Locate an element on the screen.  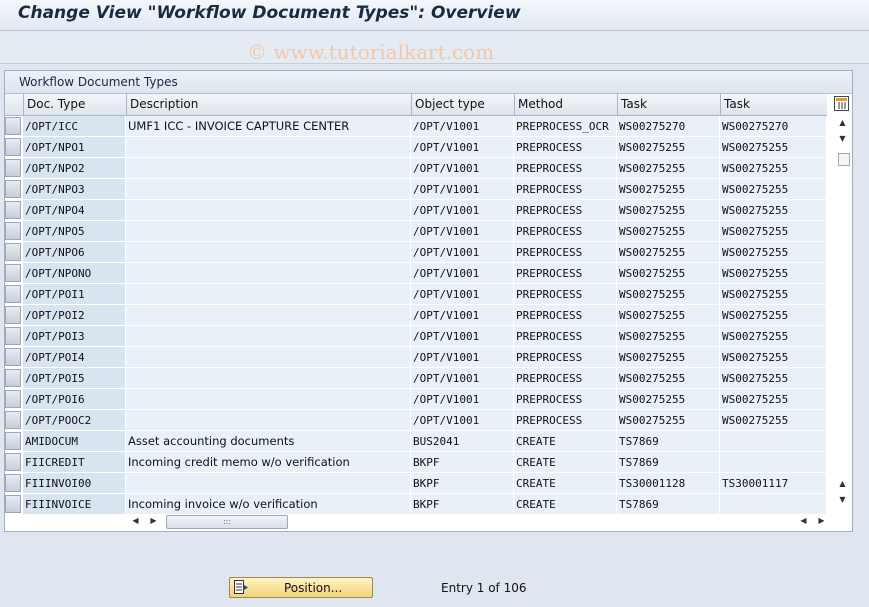
cell-method: PREPROCESS_OCR is located at coordinates (565, 126).